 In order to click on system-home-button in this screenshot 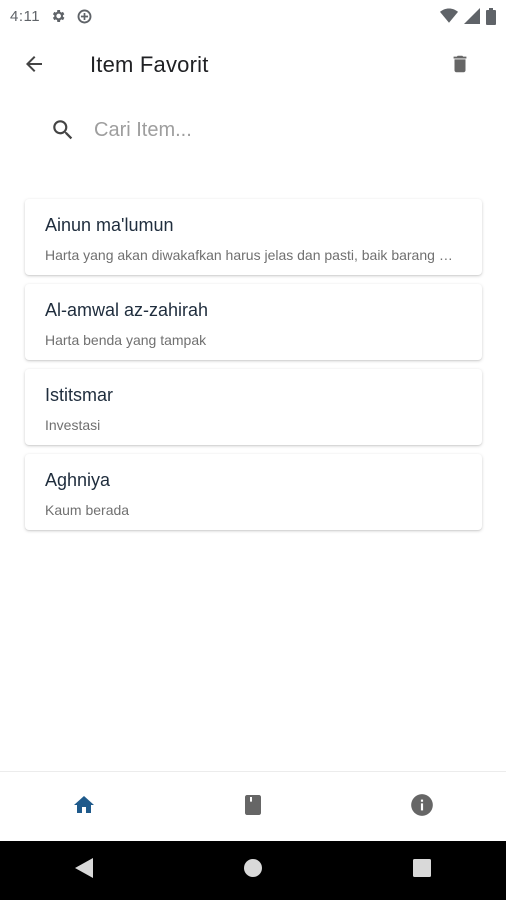, I will do `click(253, 870)`.